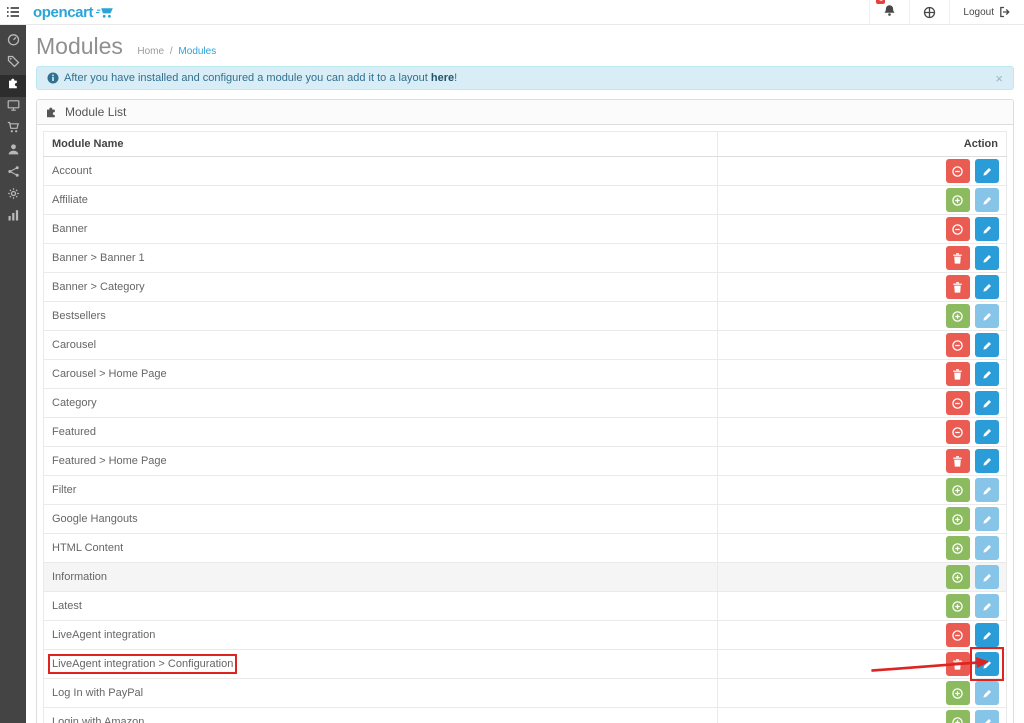 The image size is (1024, 723). Describe the element at coordinates (525, 461) in the screenshot. I see `table-row: Featured > Home Page` at that location.